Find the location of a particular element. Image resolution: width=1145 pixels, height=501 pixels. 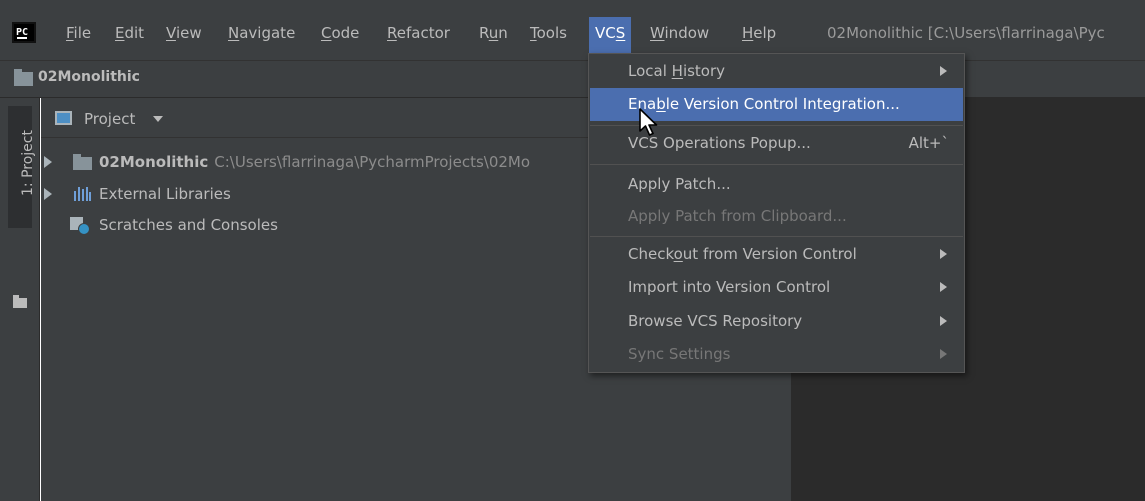

menu-item-browse-vcs: Browse VCS Repository is located at coordinates (776, 321).